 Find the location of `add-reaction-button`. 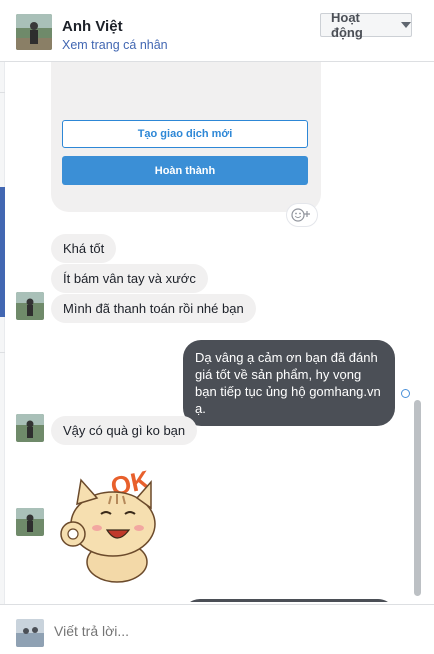

add-reaction-button is located at coordinates (302, 215).